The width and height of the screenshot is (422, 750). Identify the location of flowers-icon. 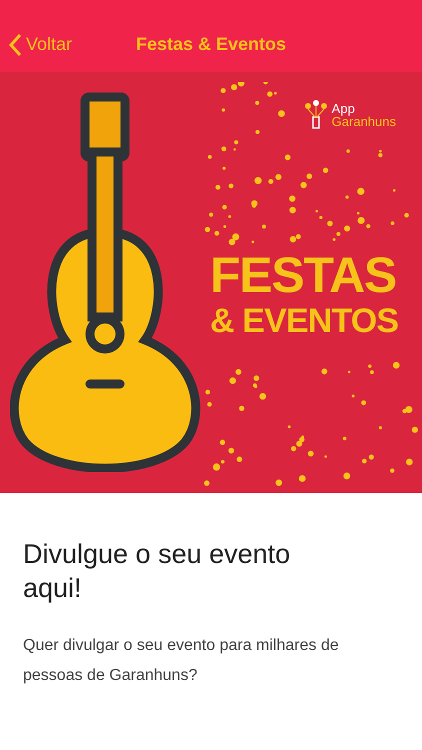
(316, 115).